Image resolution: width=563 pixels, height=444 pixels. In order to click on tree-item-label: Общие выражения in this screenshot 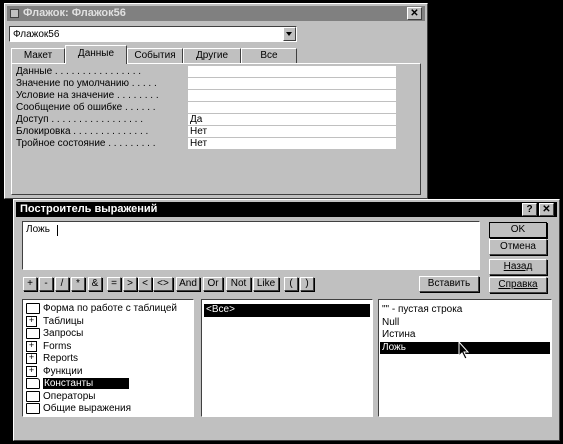, I will do `click(87, 409)`.